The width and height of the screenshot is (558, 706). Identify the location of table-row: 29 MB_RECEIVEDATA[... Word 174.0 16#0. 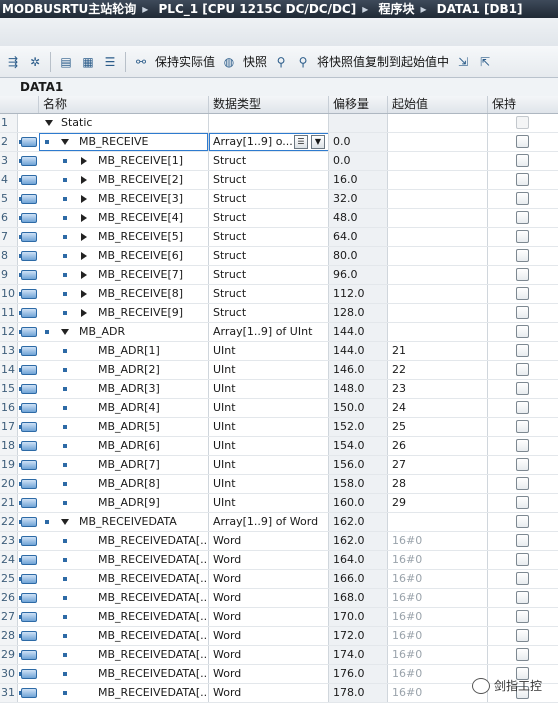
(279, 655).